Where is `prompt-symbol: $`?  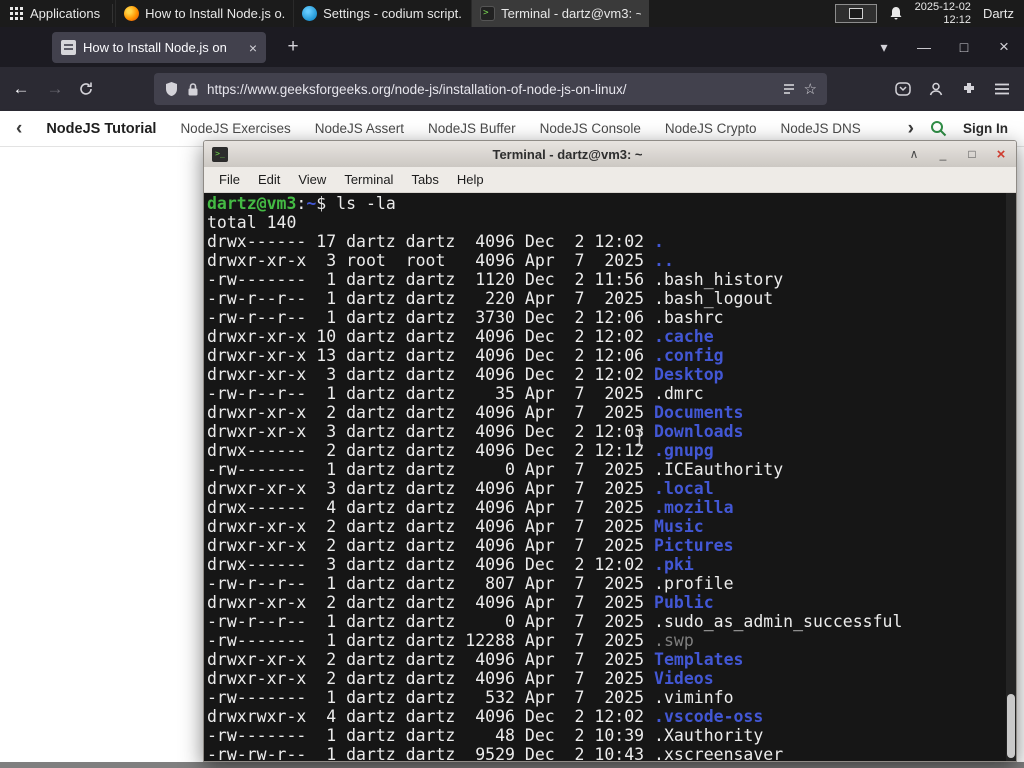
prompt-symbol: $ is located at coordinates (326, 203).